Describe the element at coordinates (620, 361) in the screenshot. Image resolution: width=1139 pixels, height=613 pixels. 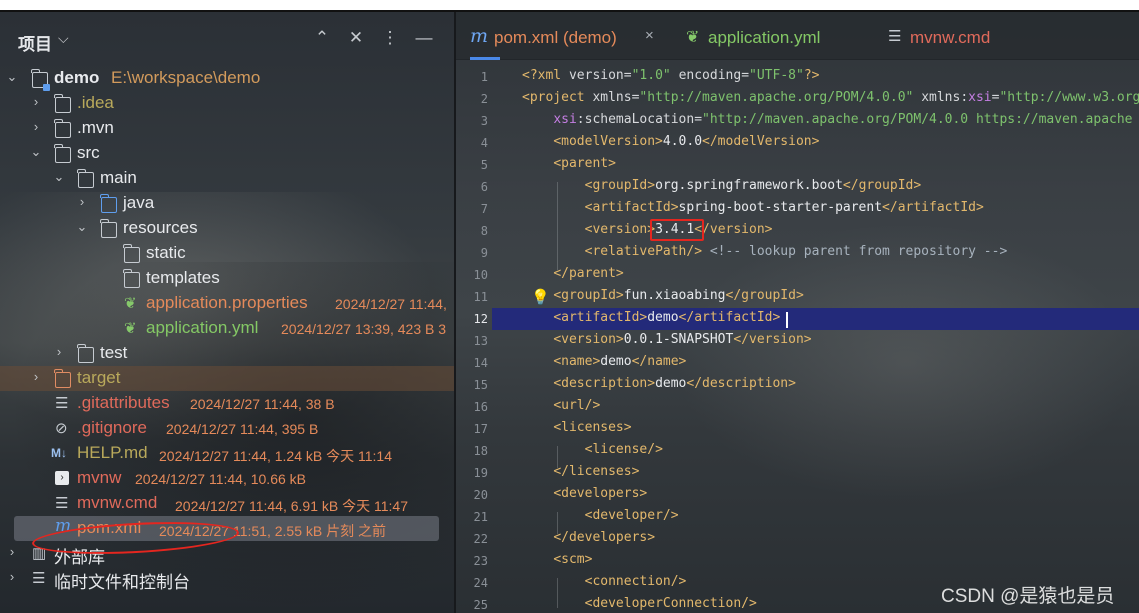
I see `code-line-14: <name>demo</name>` at that location.